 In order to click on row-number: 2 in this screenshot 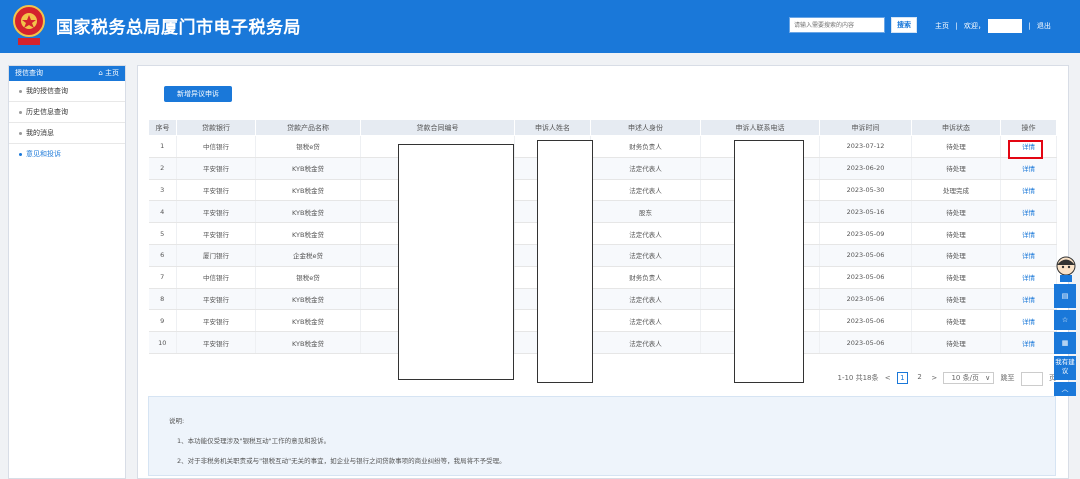, I will do `click(162, 168)`.